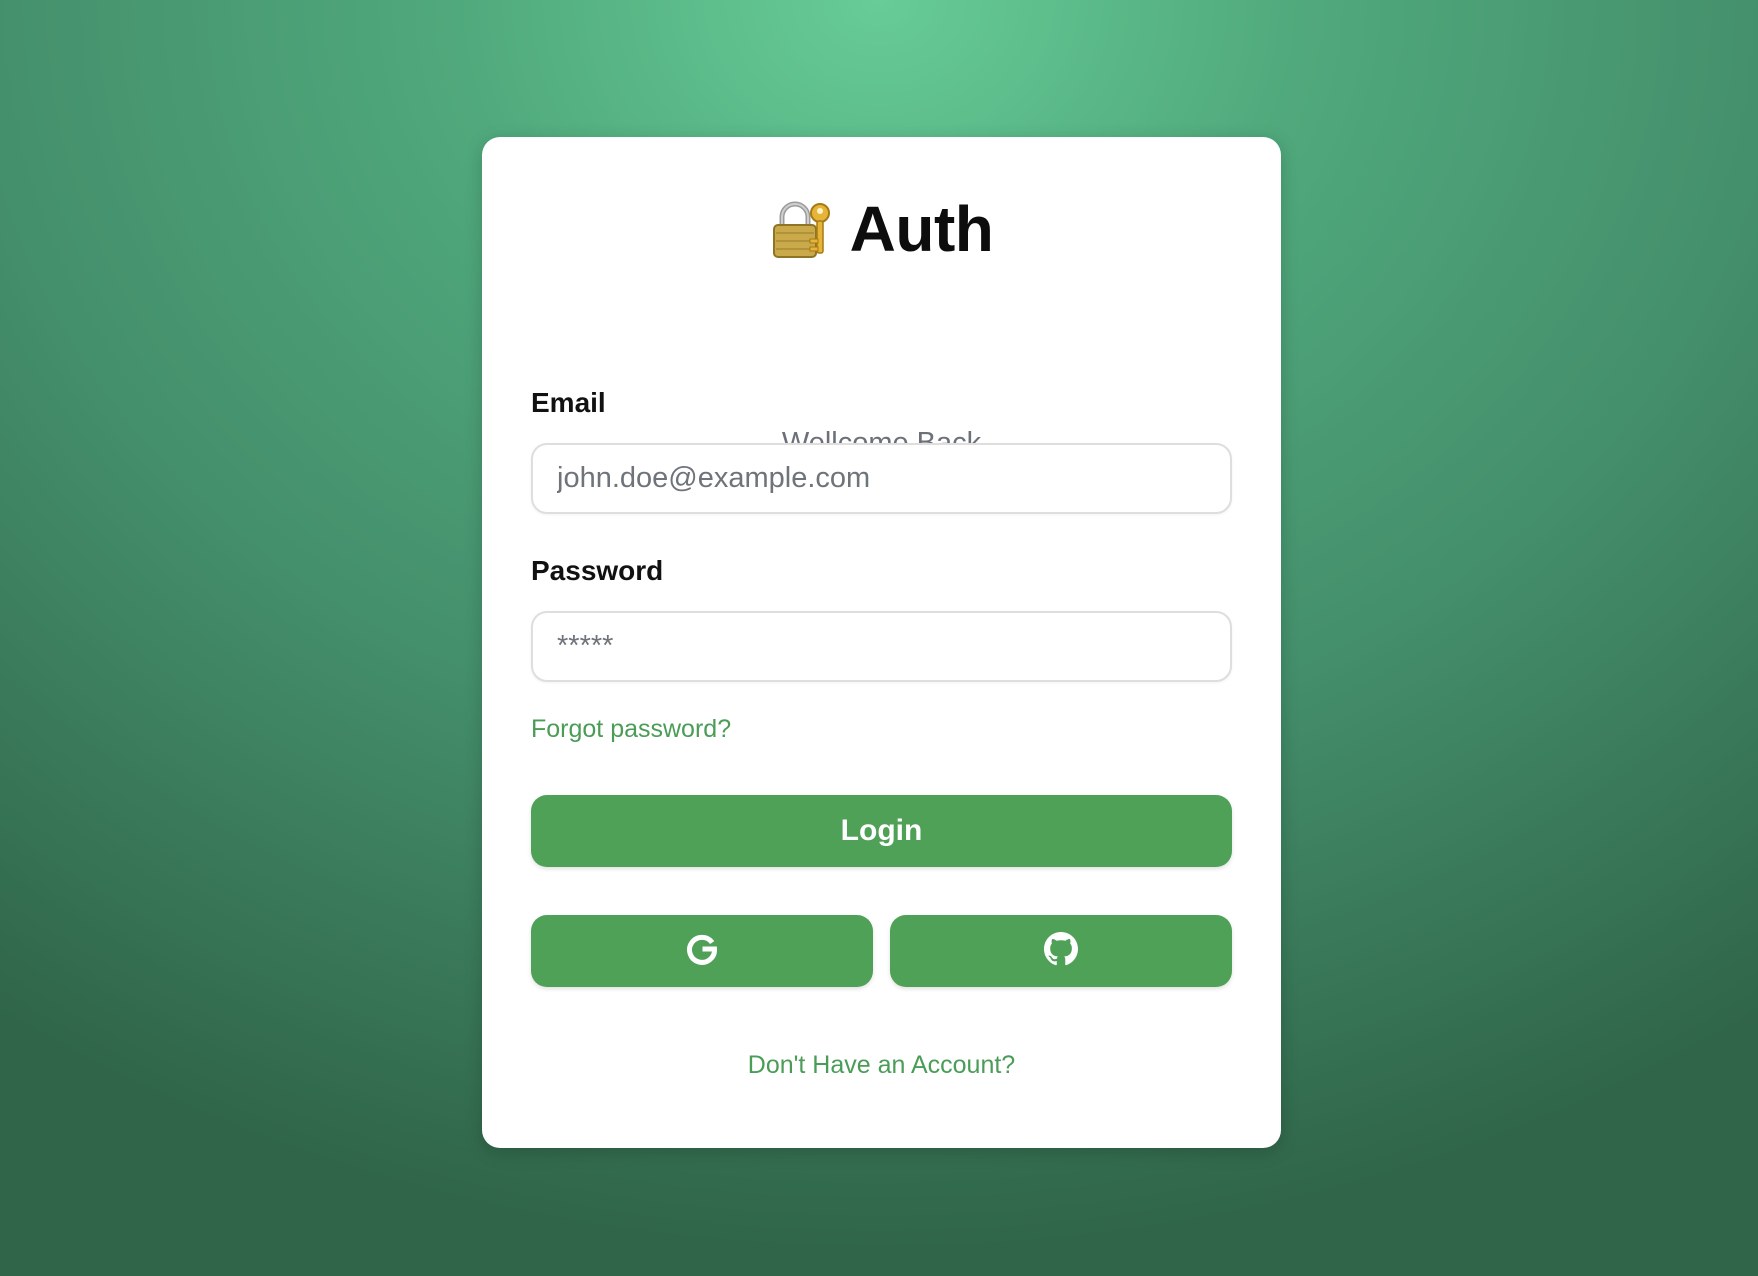  What do you see at coordinates (597, 570) in the screenshot?
I see `password-label: Password` at bounding box center [597, 570].